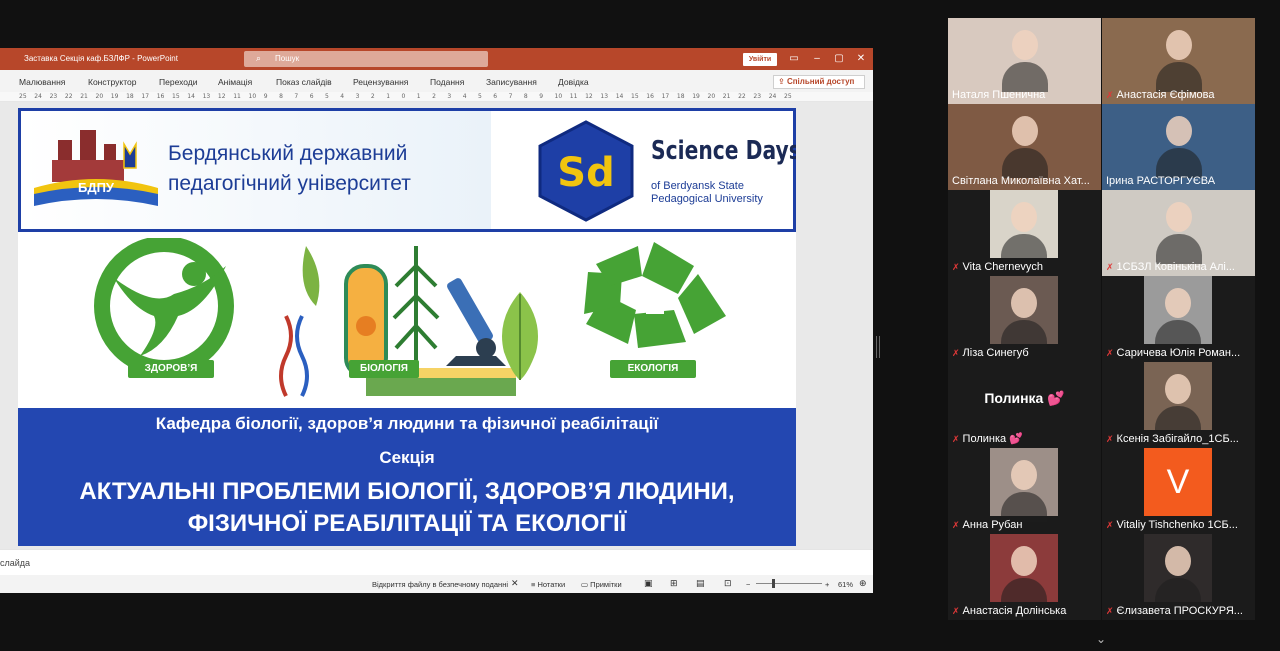 This screenshot has width=1280, height=651. What do you see at coordinates (366, 59) in the screenshot?
I see `search-box: ⌕ Пошук` at bounding box center [366, 59].